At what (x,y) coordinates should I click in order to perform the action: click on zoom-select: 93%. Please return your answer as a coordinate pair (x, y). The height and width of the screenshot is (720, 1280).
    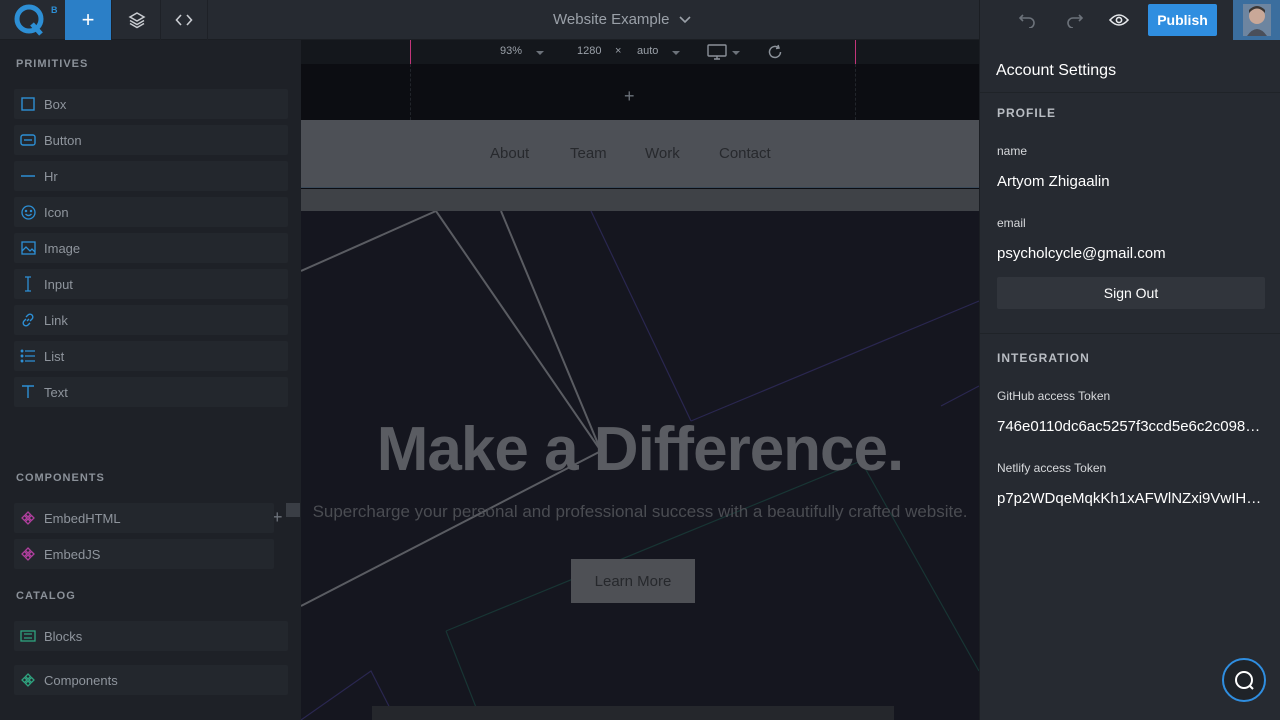
    Looking at the image, I should click on (511, 51).